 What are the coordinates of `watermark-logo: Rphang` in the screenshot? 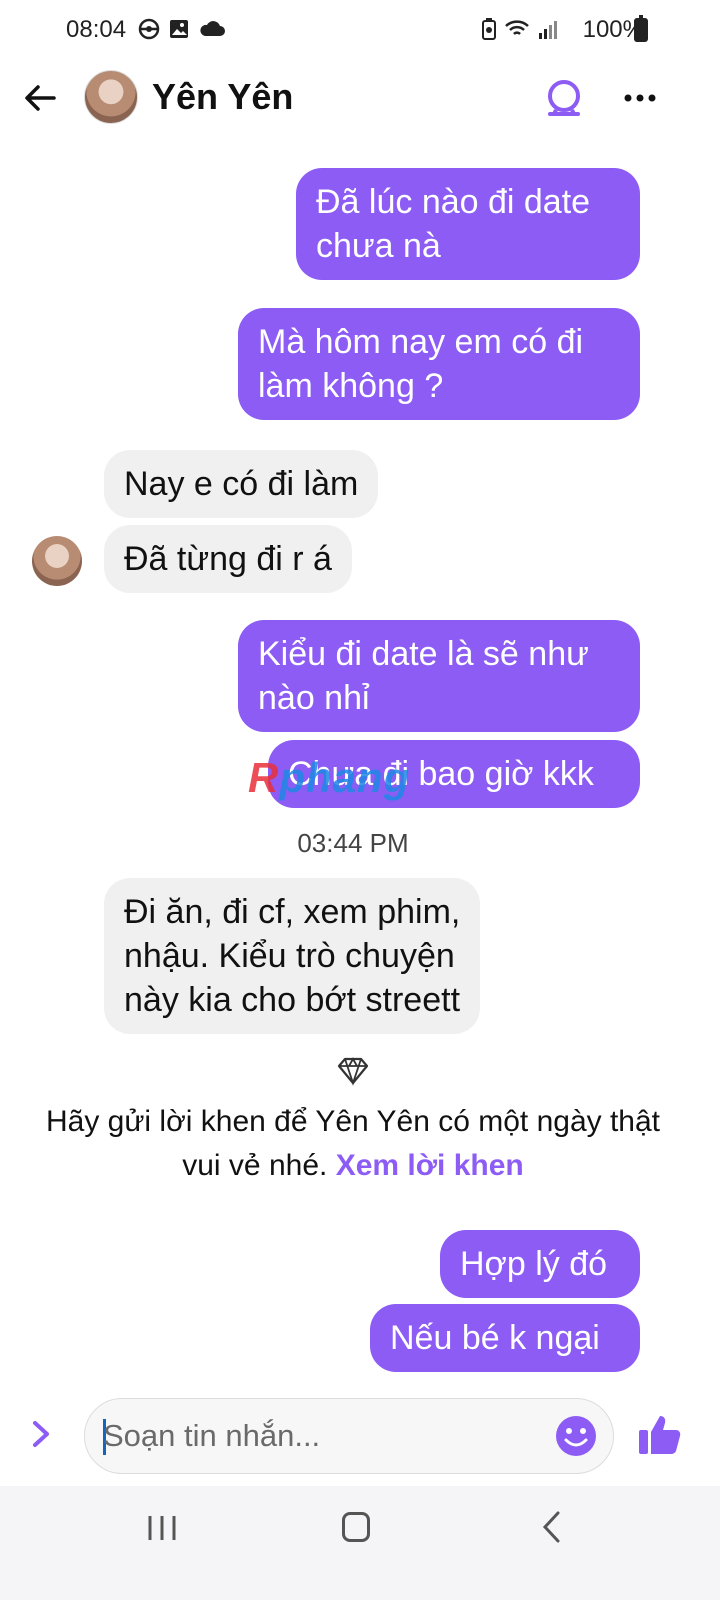 It's located at (329, 778).